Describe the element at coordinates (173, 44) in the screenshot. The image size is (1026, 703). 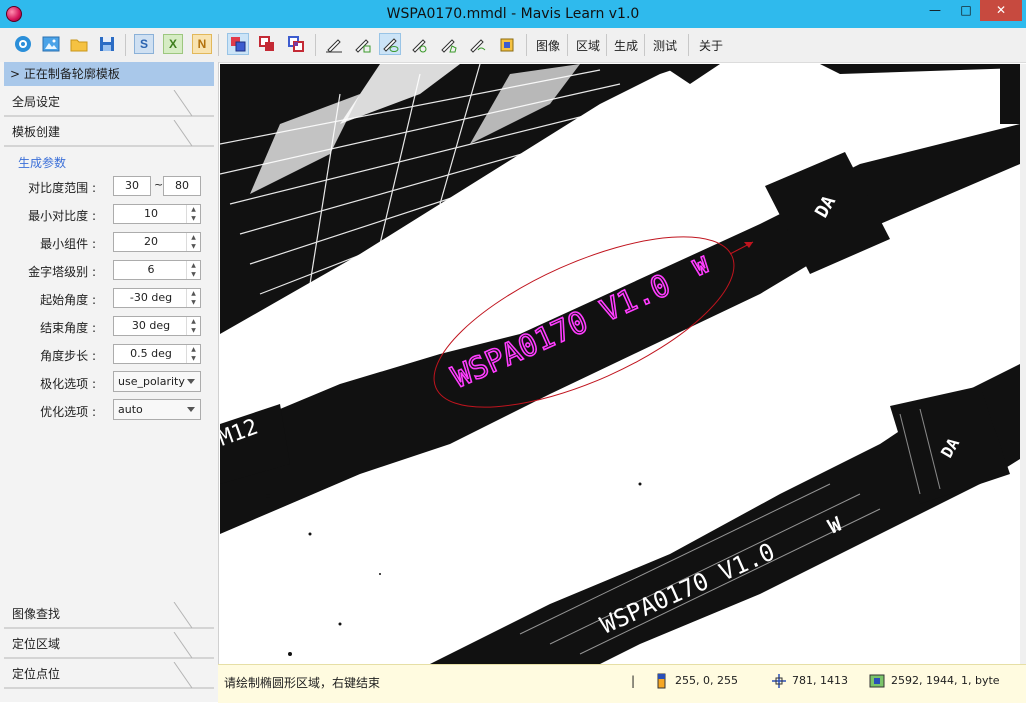
I see `x-button: X` at that location.